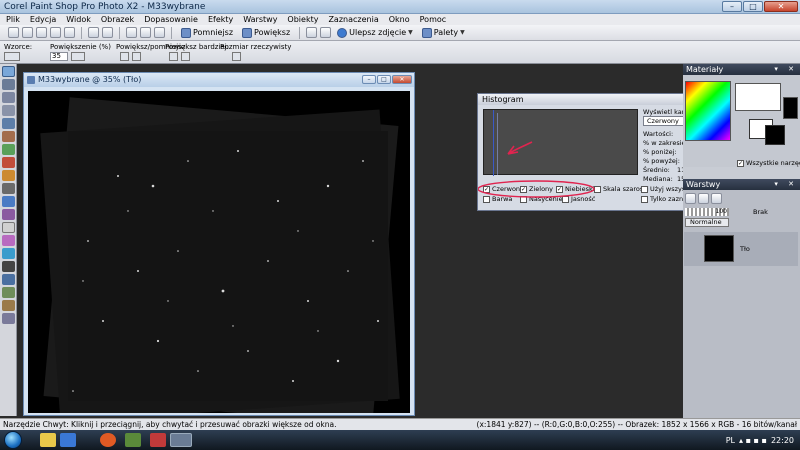  I want to click on zoom-in-small-icon, so click(124, 56).